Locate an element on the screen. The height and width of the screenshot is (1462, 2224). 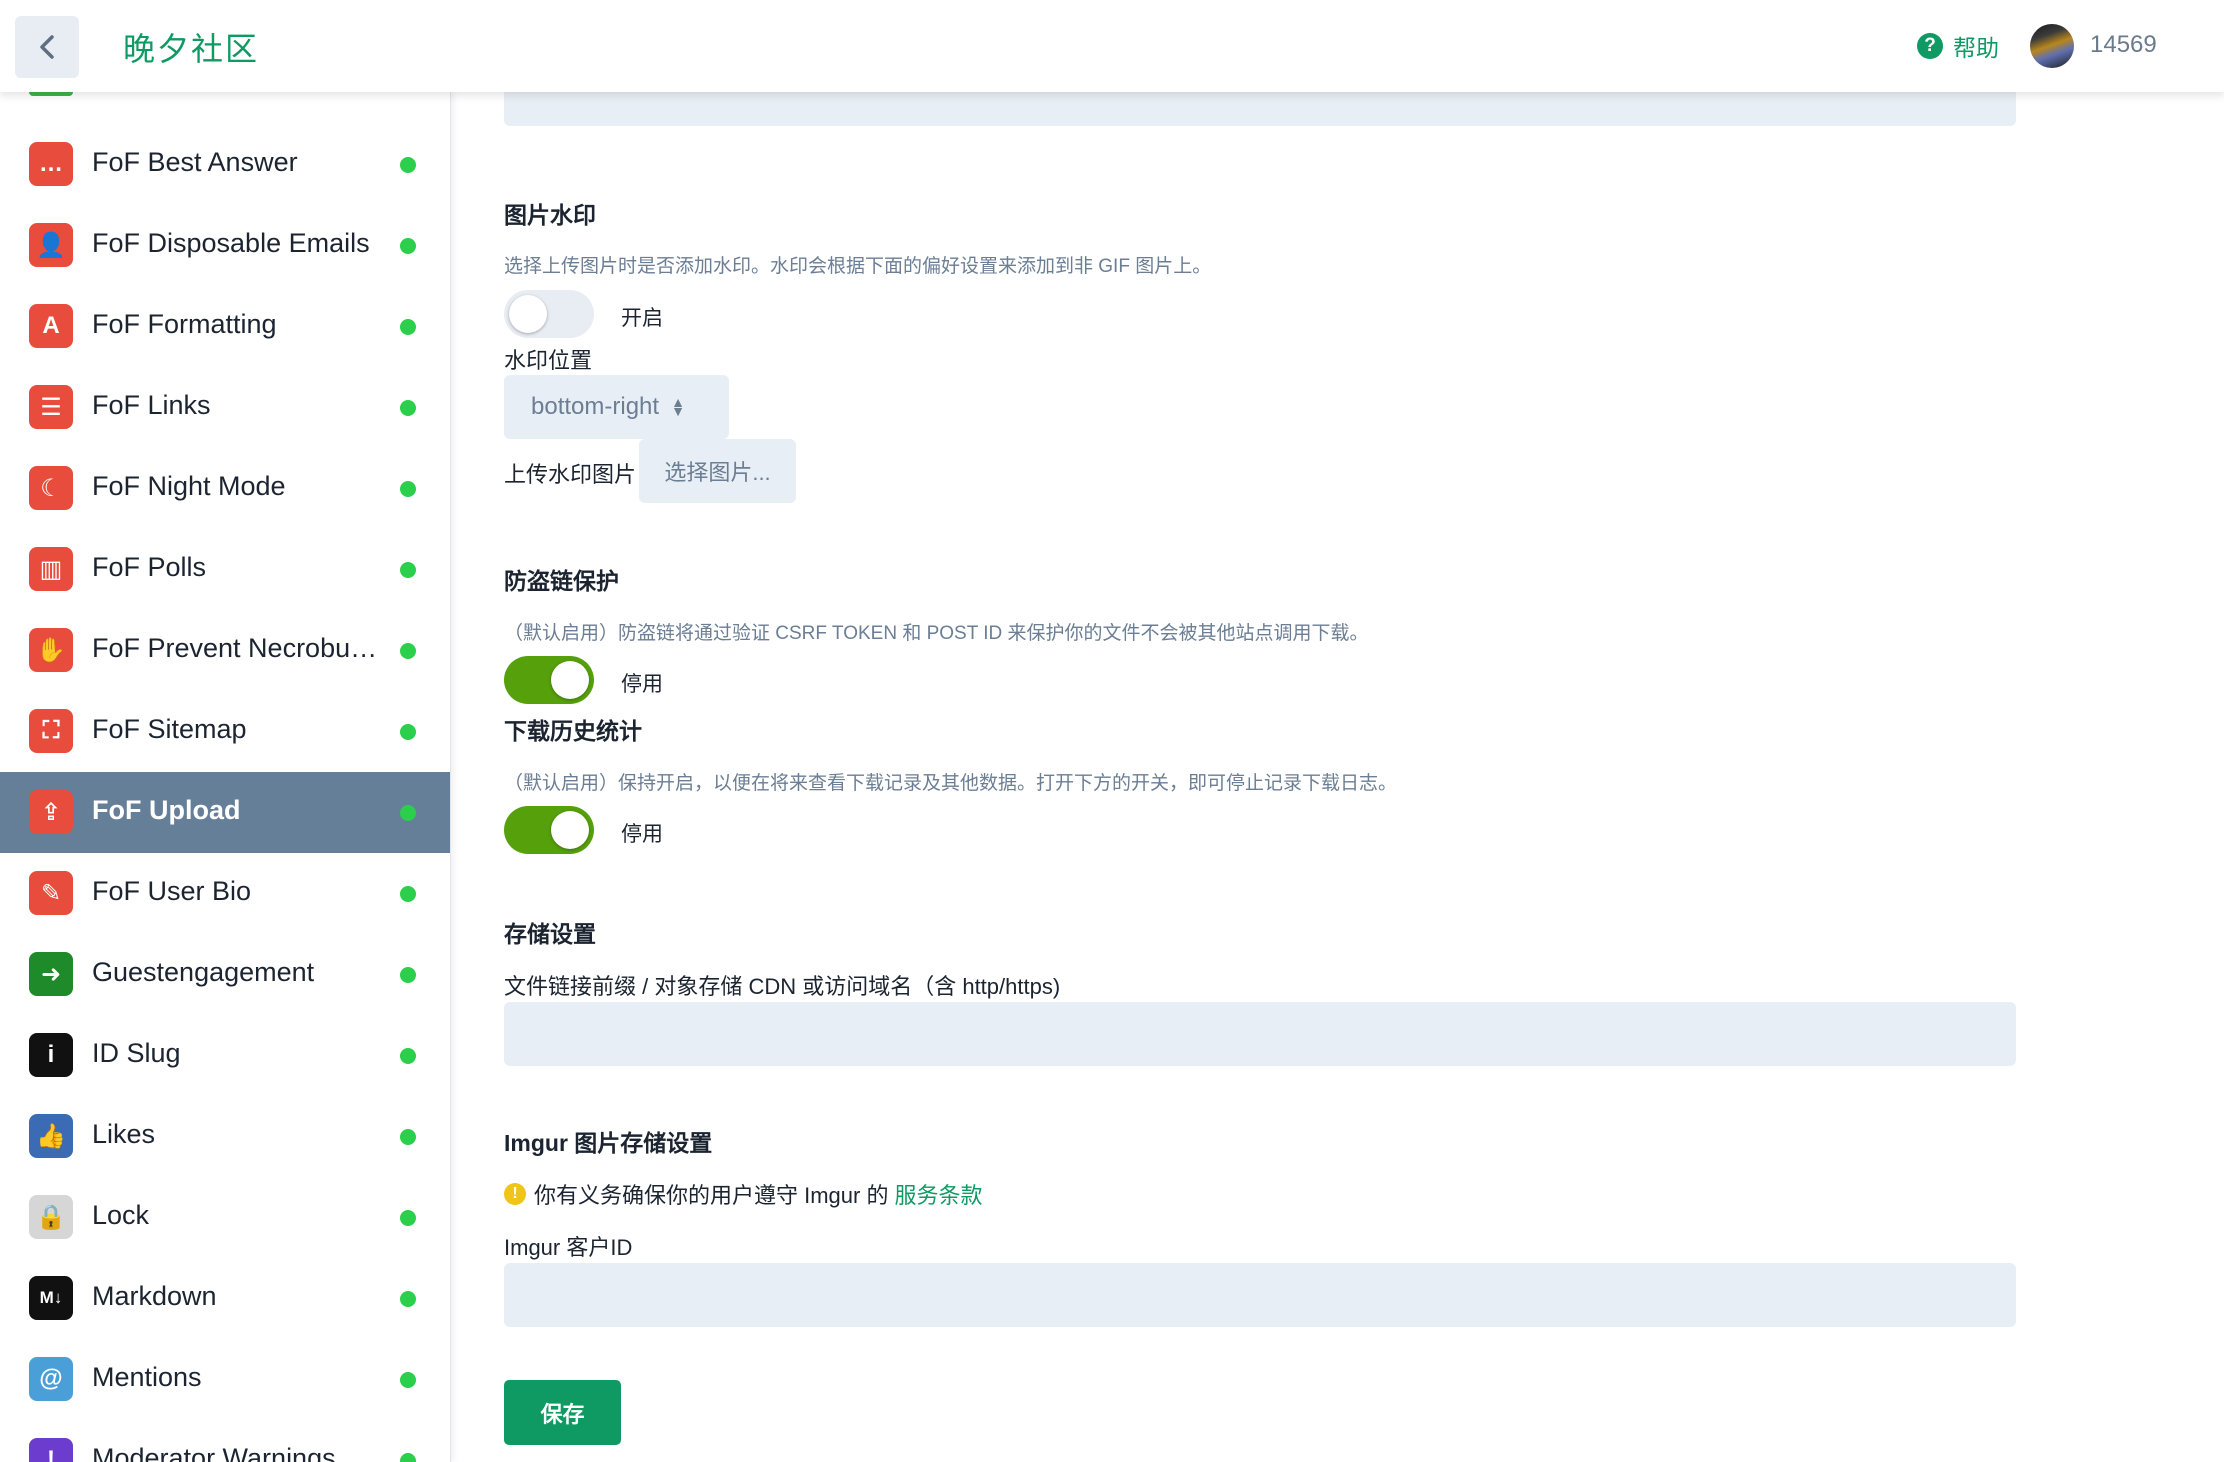
sidebar-item-label: FoF Upload is located at coordinates (166, 810).